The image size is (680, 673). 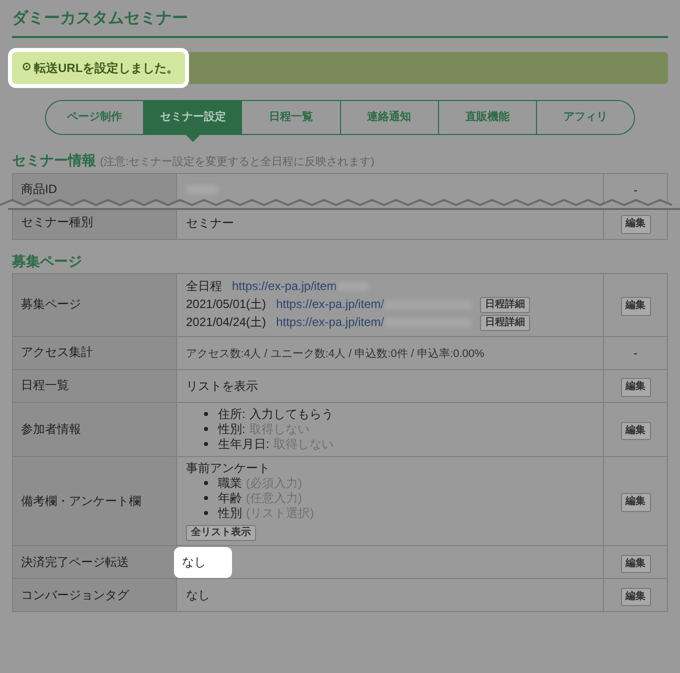 I want to click on survey-title: 事前アンケート, so click(x=228, y=468).